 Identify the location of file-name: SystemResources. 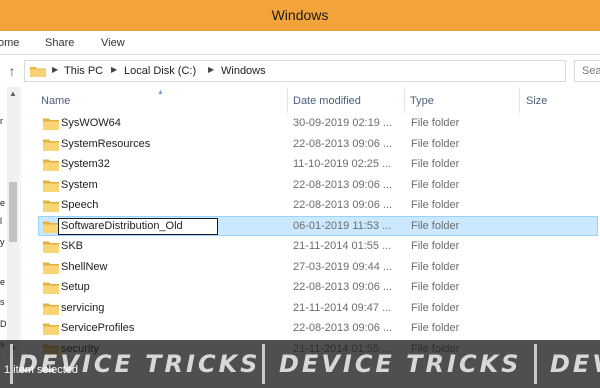
(106, 143).